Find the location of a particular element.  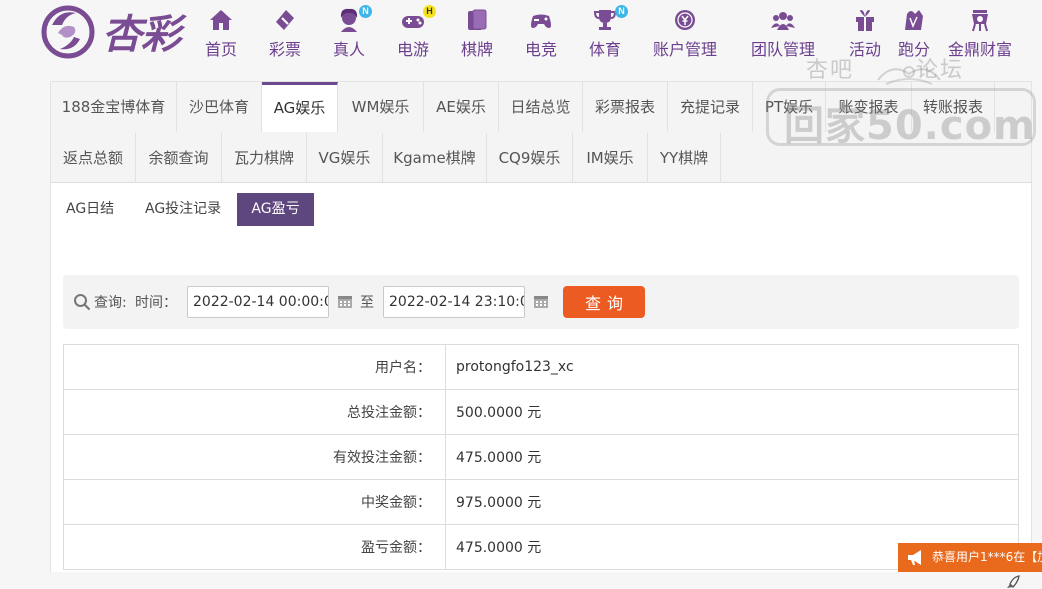

team-icon is located at coordinates (783, 21).